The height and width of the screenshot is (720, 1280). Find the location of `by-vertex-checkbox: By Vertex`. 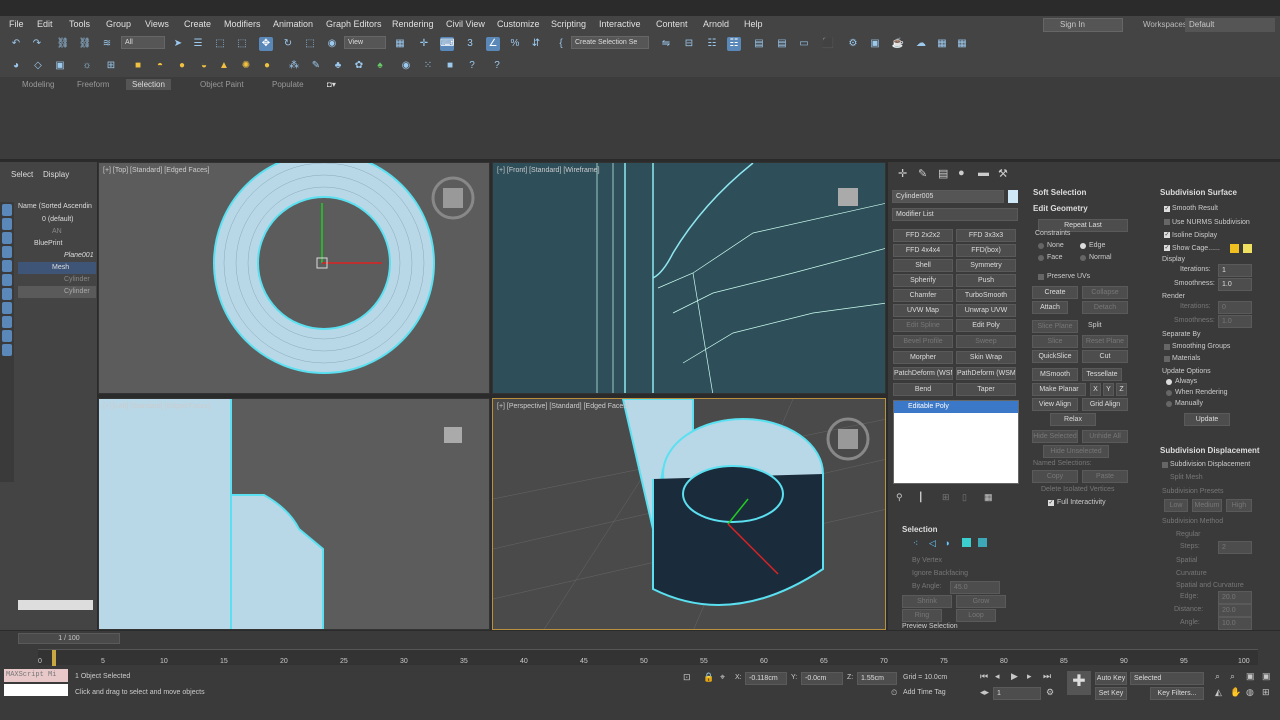

by-vertex-checkbox: By Vertex is located at coordinates (927, 560).